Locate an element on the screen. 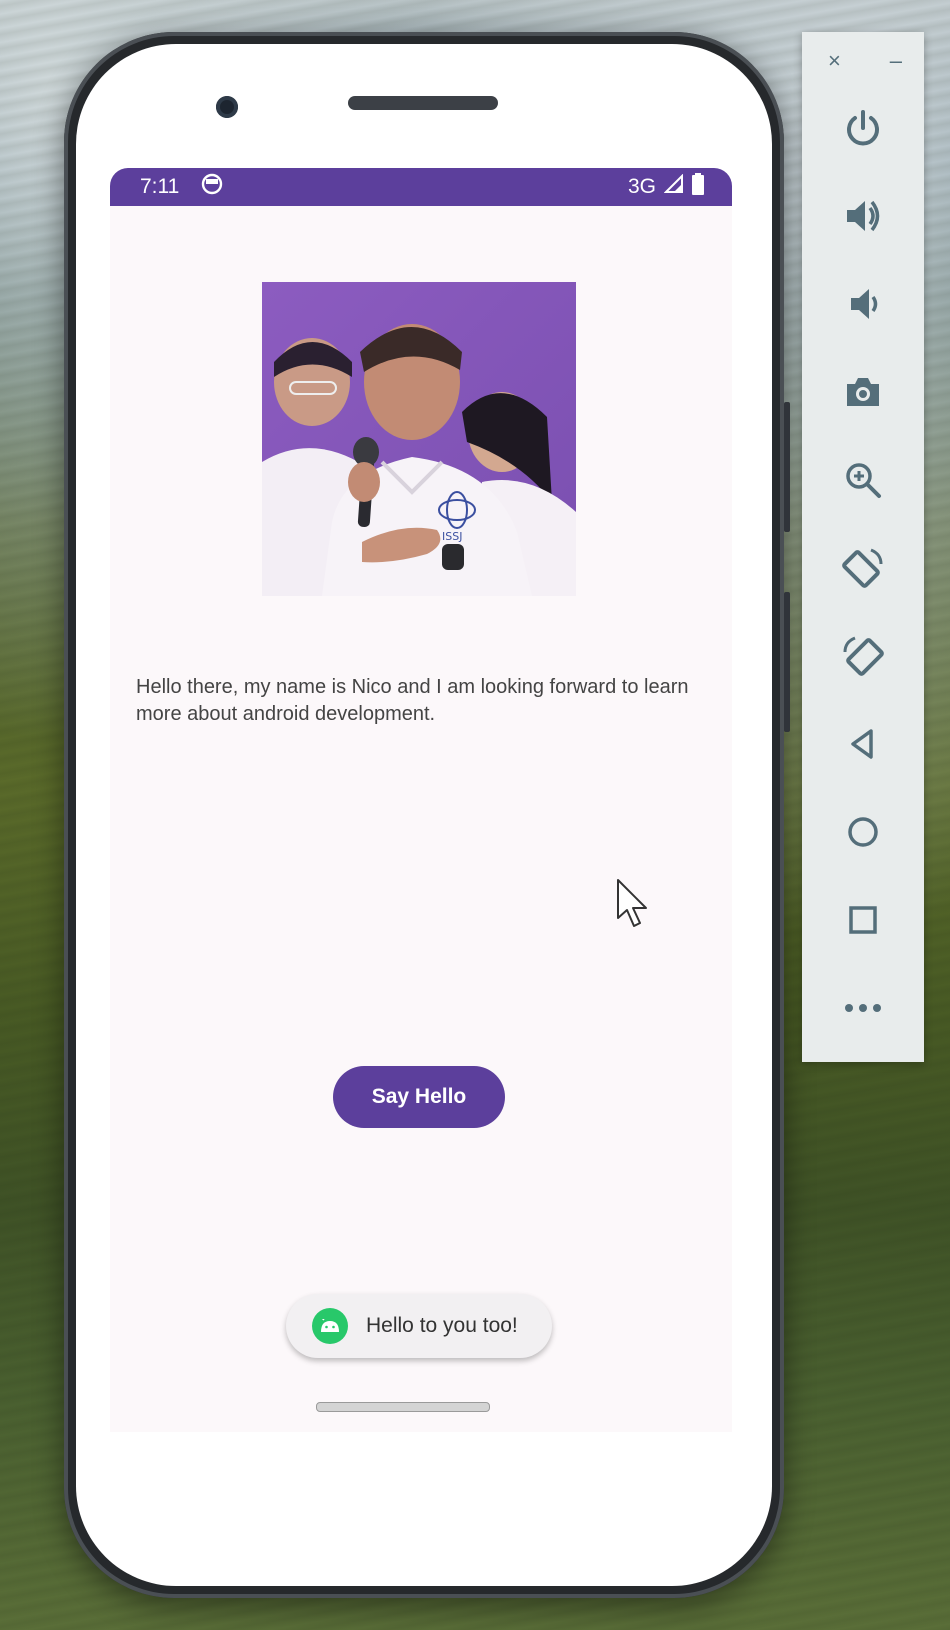  emulator-toolbar: × – is located at coordinates (863, 547).